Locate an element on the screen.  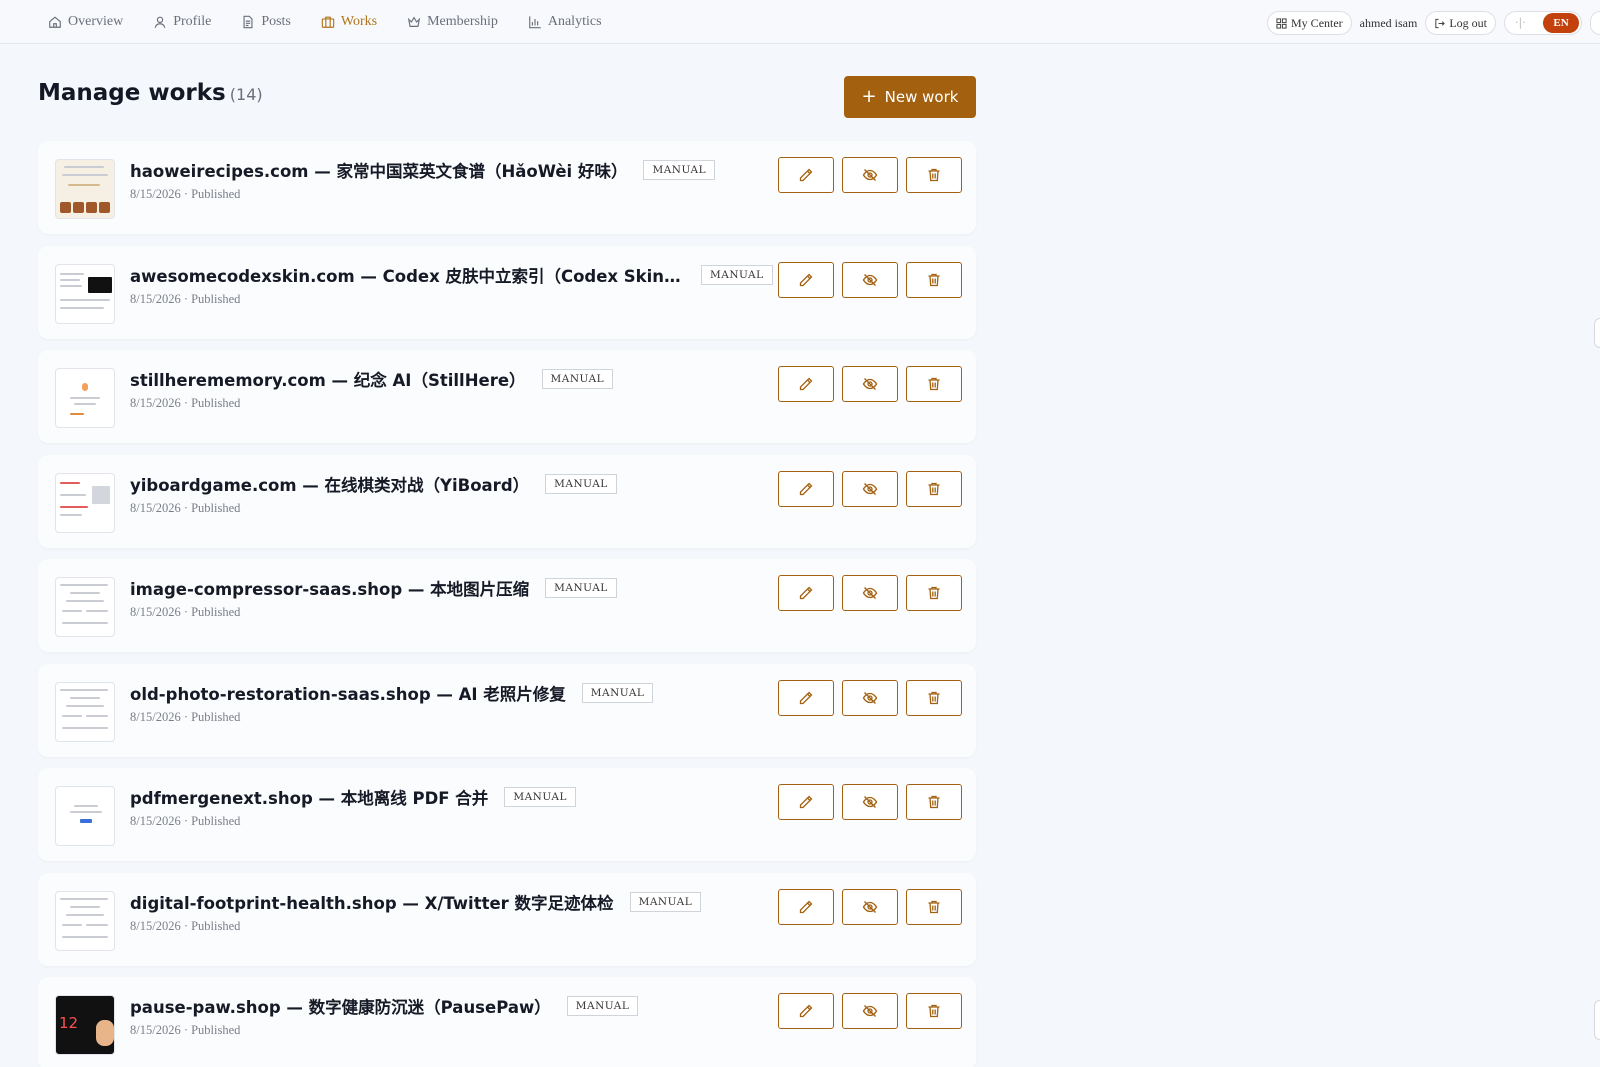
edge-panel-handle is located at coordinates (1595, 23).